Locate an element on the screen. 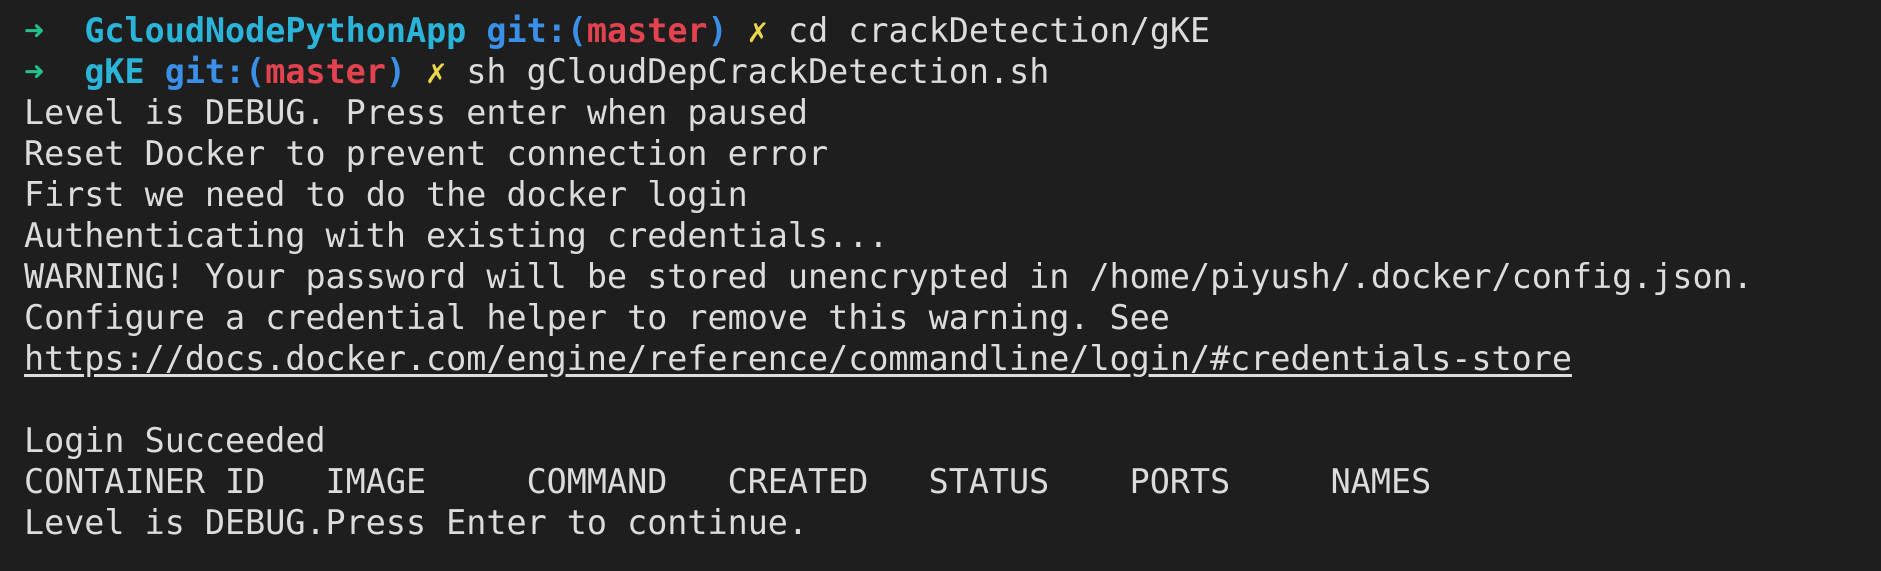 The image size is (1881, 571). output-line: Login Succeeded is located at coordinates (175, 440).